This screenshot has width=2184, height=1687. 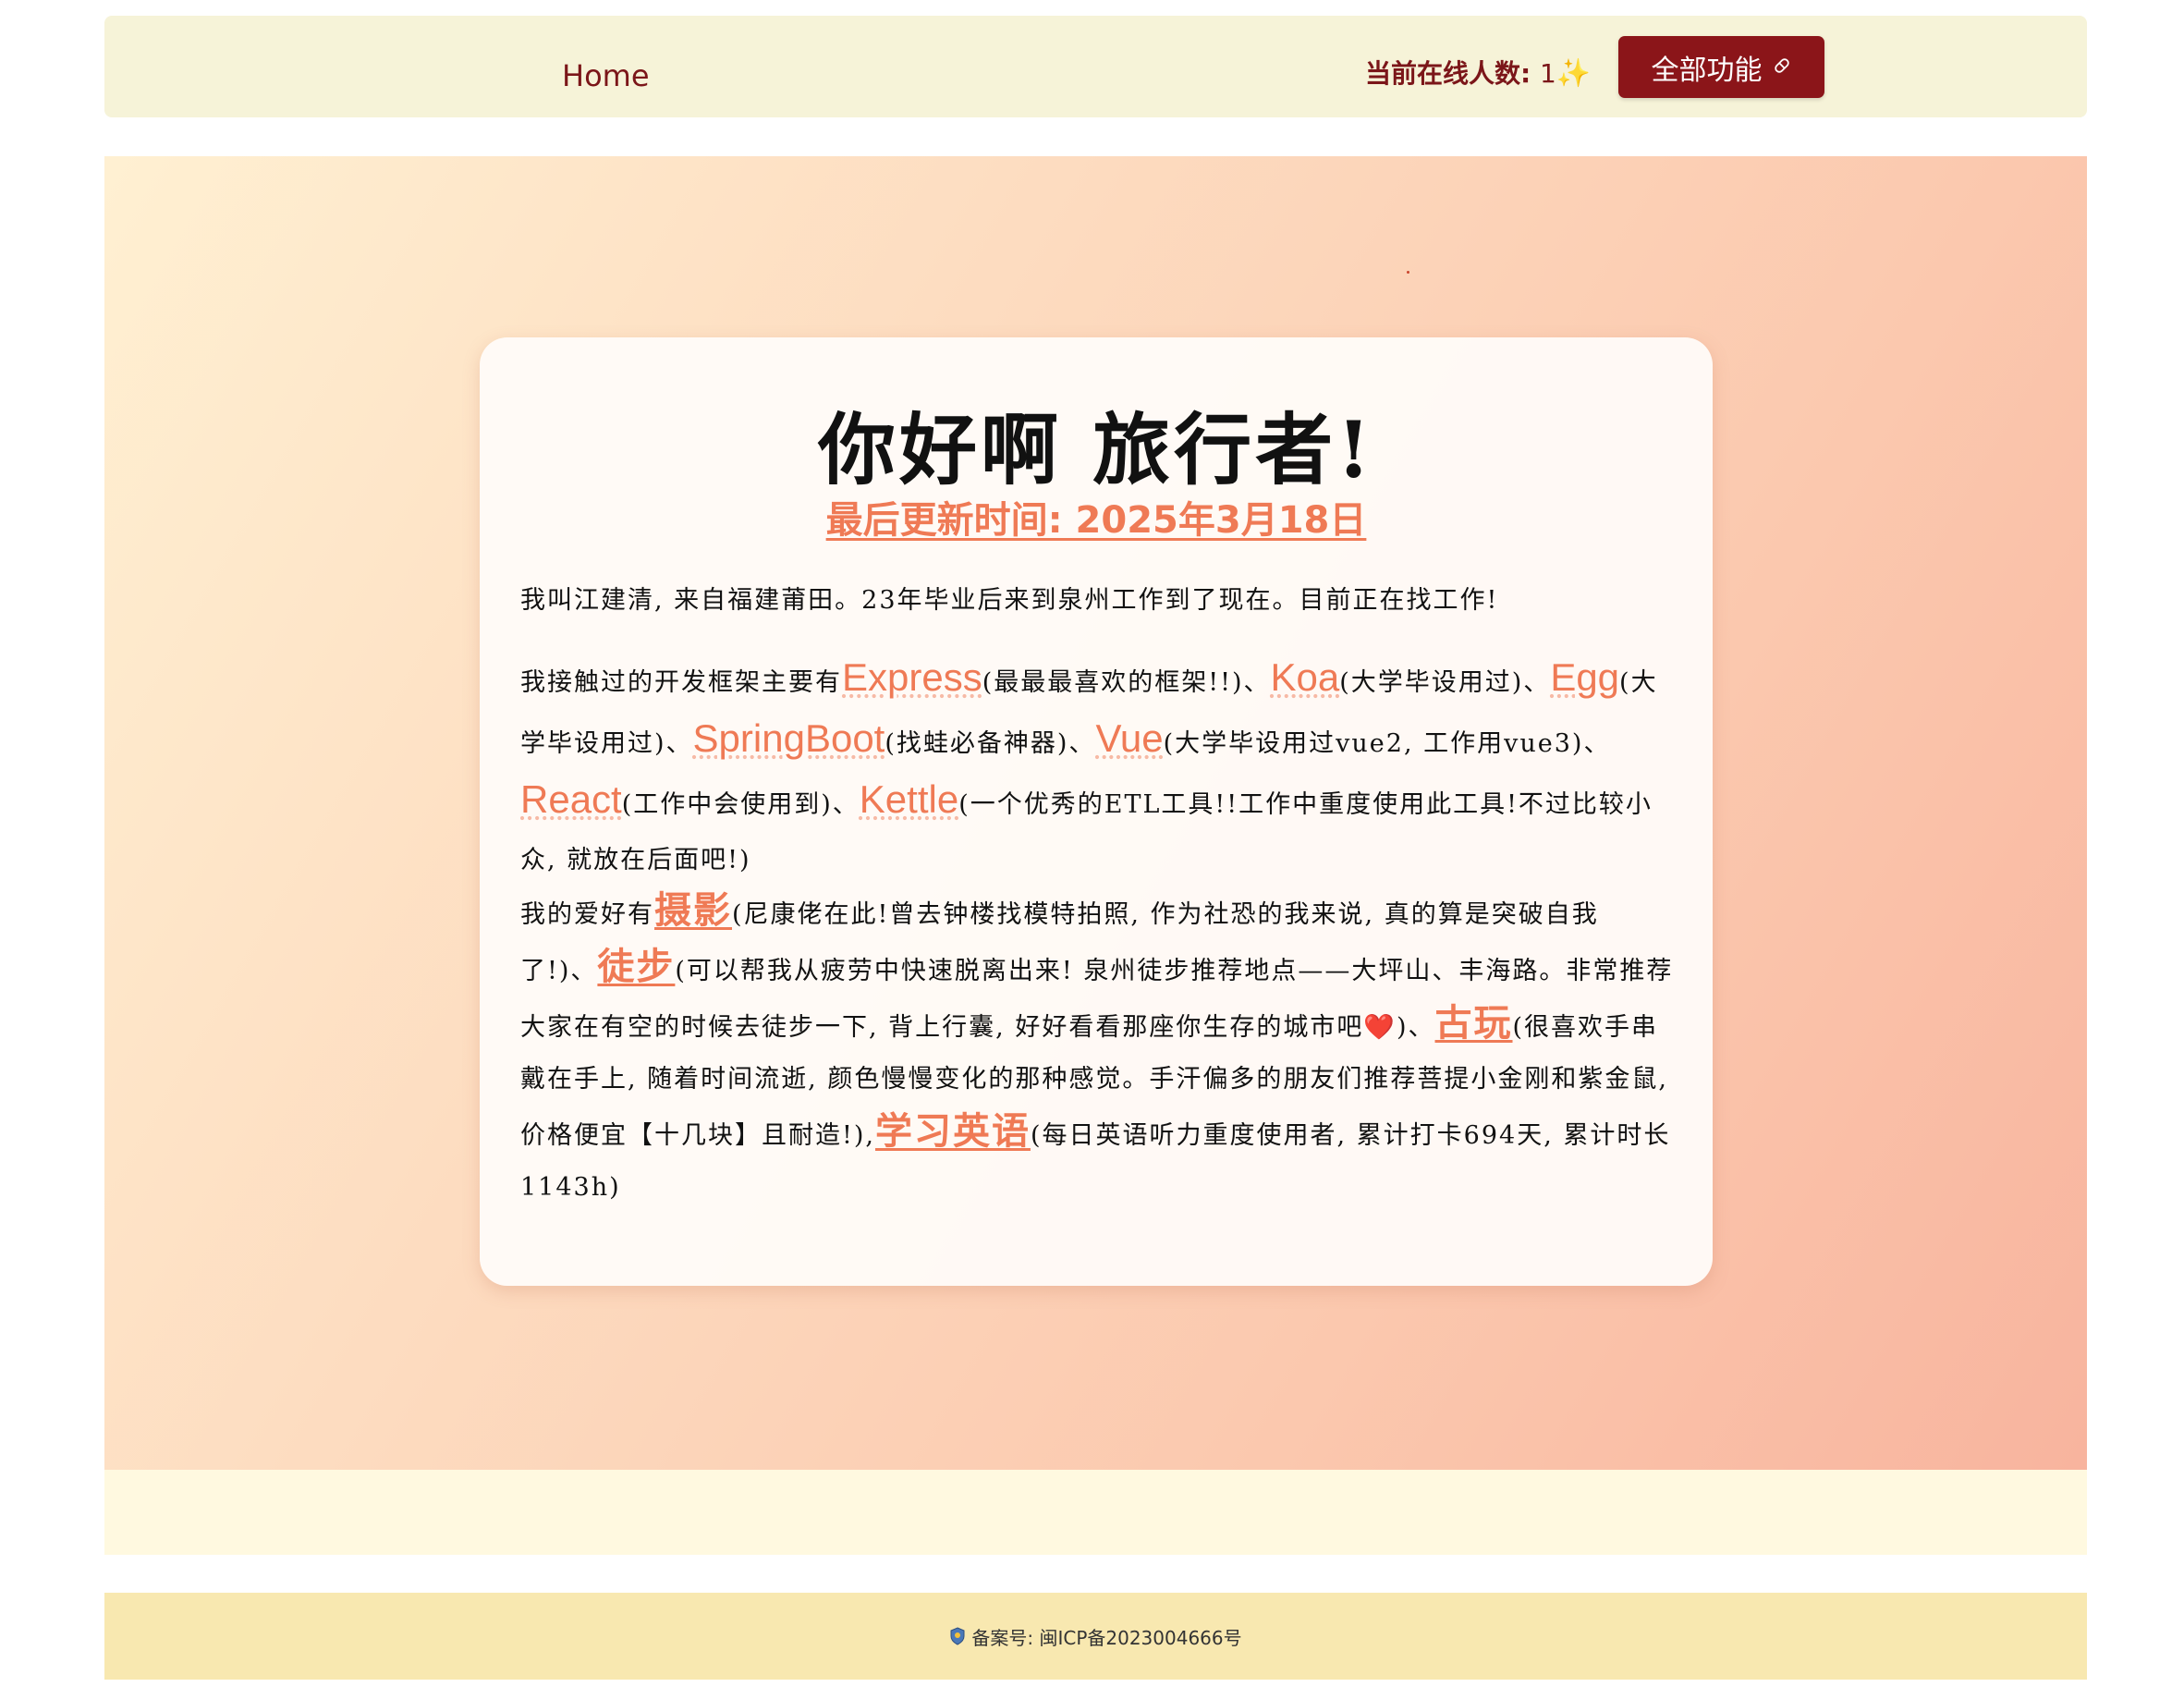 I want to click on last-updated: 最后更新时间: 2025年3月18日, so click(x=1096, y=520).